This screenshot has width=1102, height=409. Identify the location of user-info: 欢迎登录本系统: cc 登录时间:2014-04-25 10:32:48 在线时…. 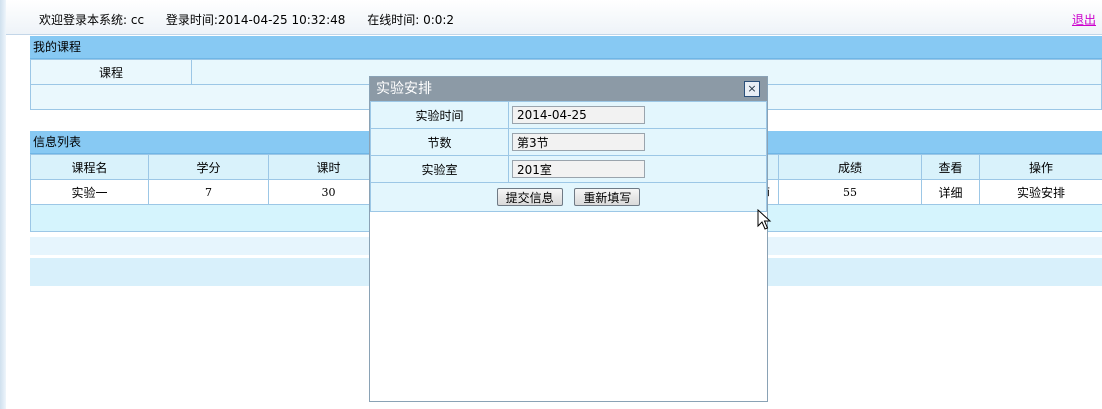
(255, 19).